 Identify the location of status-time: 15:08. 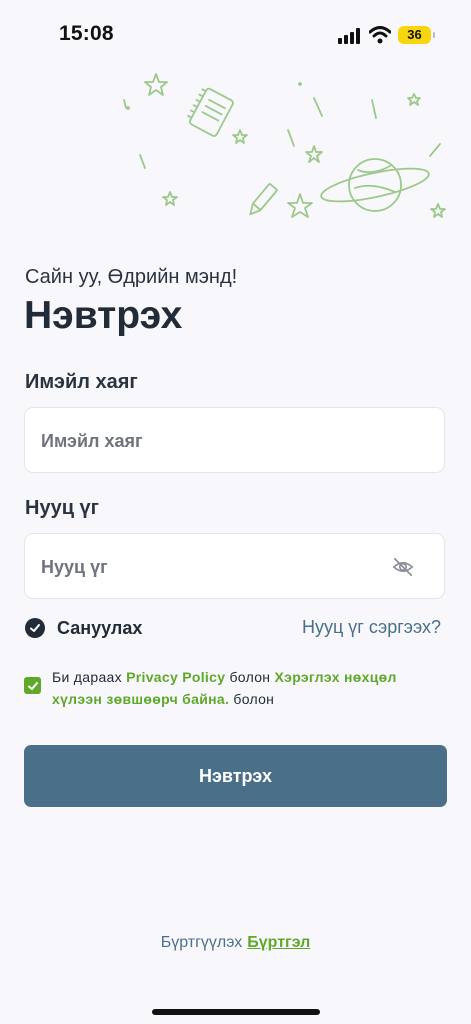
(86, 33).